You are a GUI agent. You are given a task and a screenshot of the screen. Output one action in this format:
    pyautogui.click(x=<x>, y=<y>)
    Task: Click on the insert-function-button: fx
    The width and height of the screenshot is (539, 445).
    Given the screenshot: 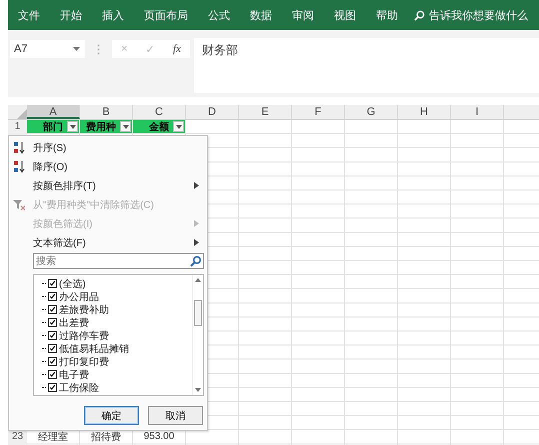 What is the action you would take?
    pyautogui.click(x=176, y=49)
    